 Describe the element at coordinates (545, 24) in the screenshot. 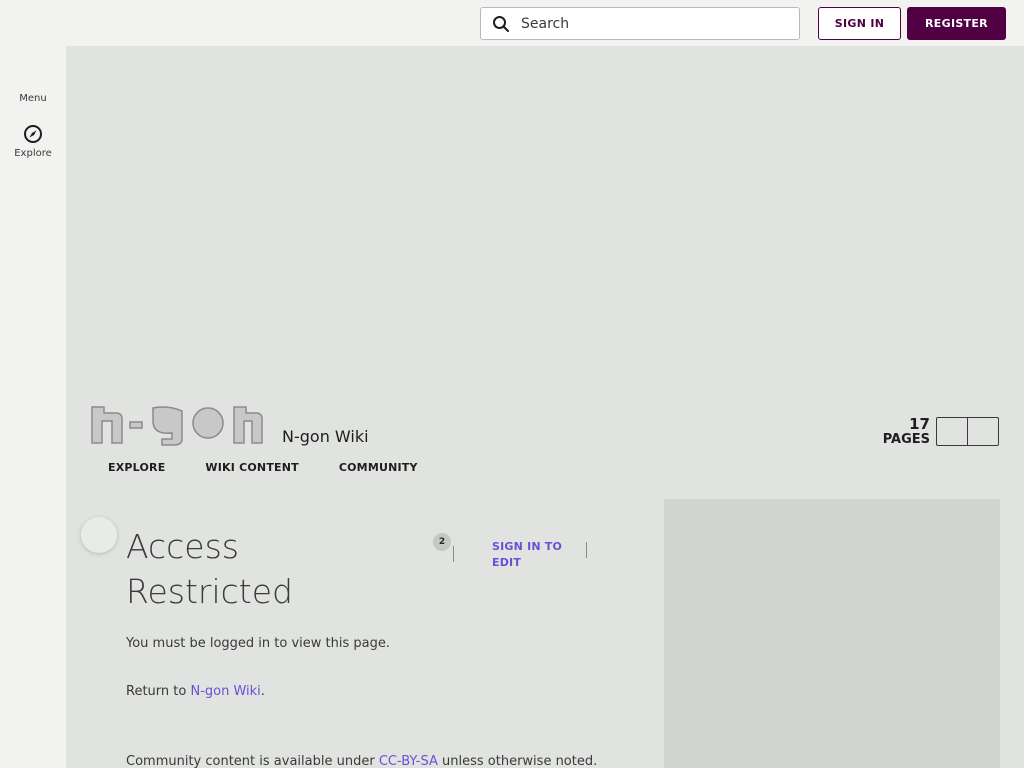

I see `search-placeholder: Search` at that location.